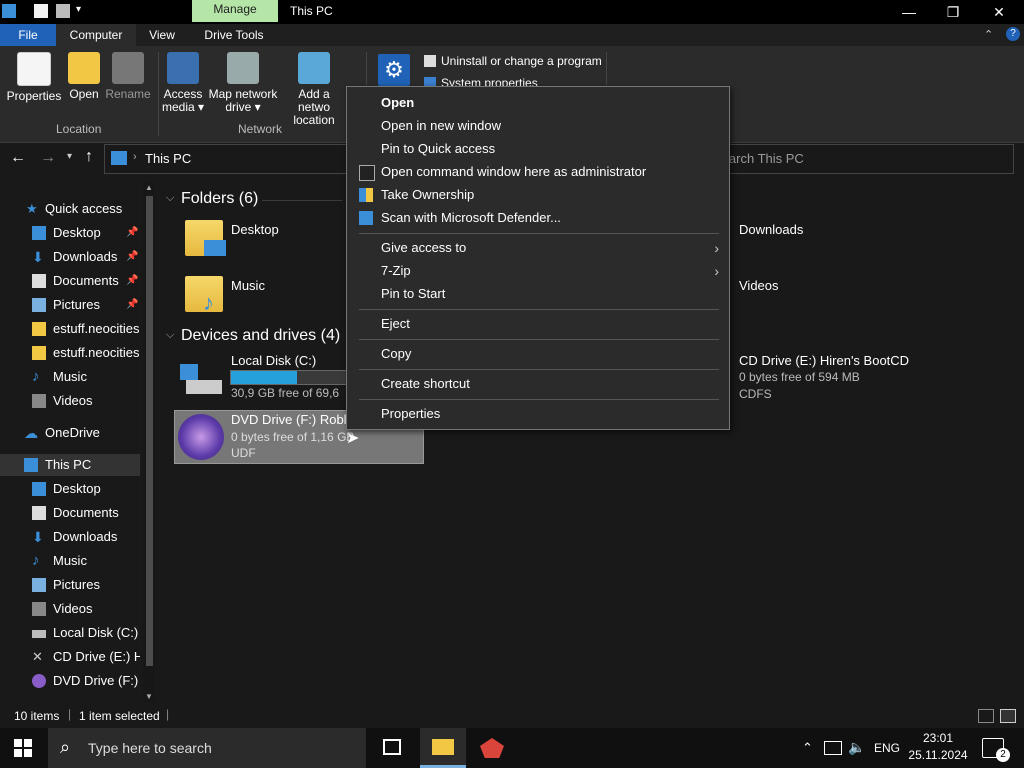 Image resolution: width=1024 pixels, height=768 pixels. I want to click on taskbar-search-box: ⌕ Type here to search, so click(207, 748).